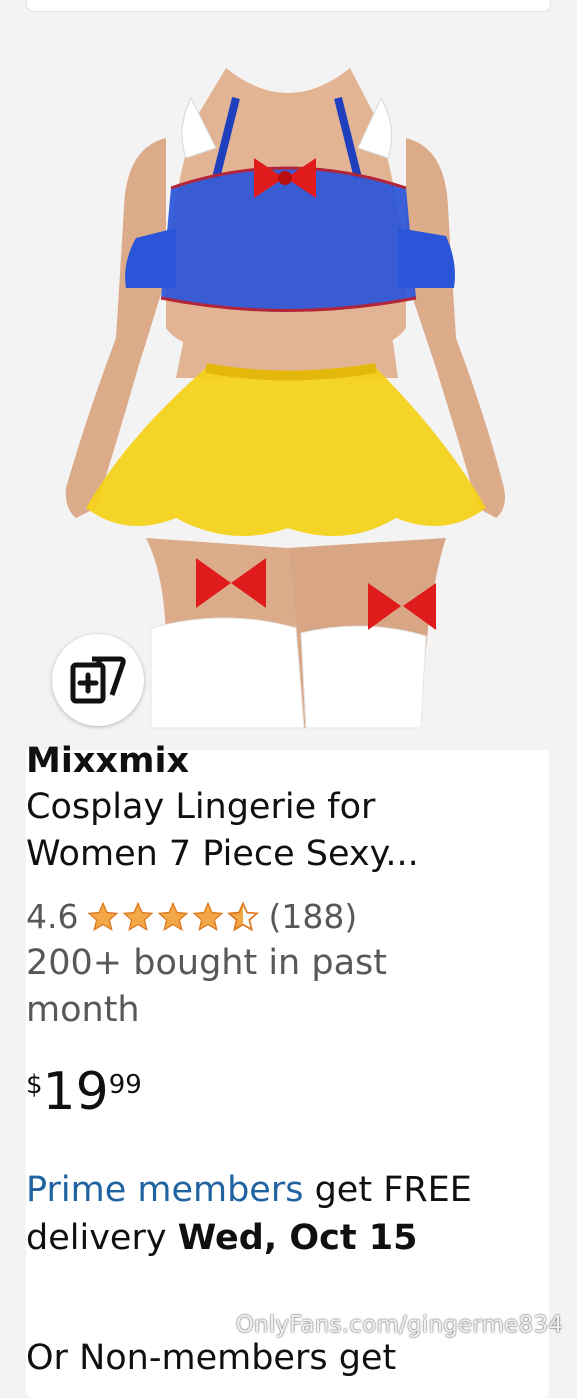 Image resolution: width=577 pixels, height=1398 pixels. I want to click on delivery-text-2: delivery, so click(102, 1238).